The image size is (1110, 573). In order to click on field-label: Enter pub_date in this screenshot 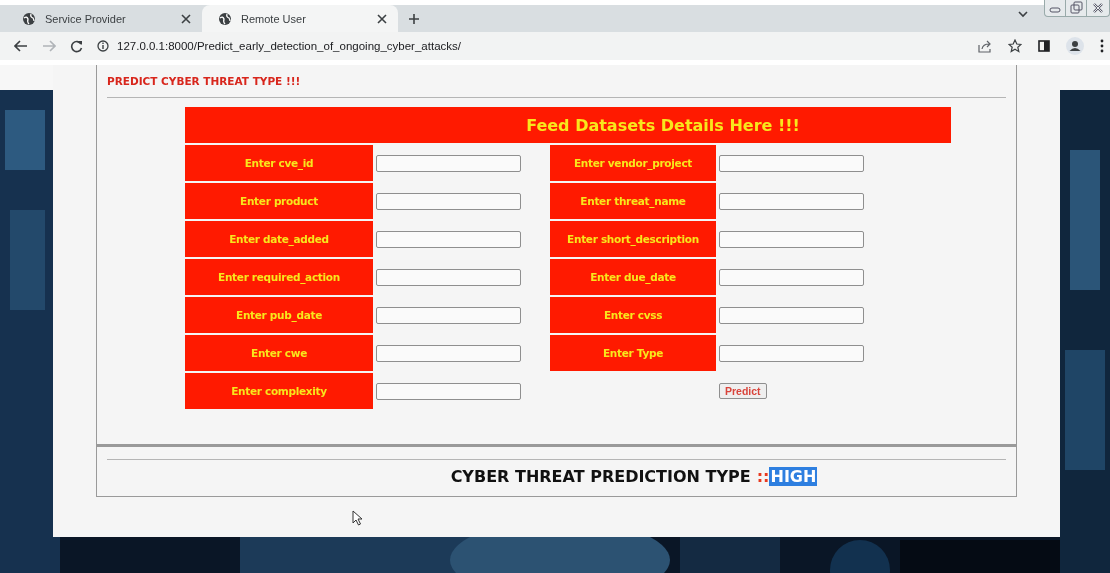, I will do `click(279, 315)`.